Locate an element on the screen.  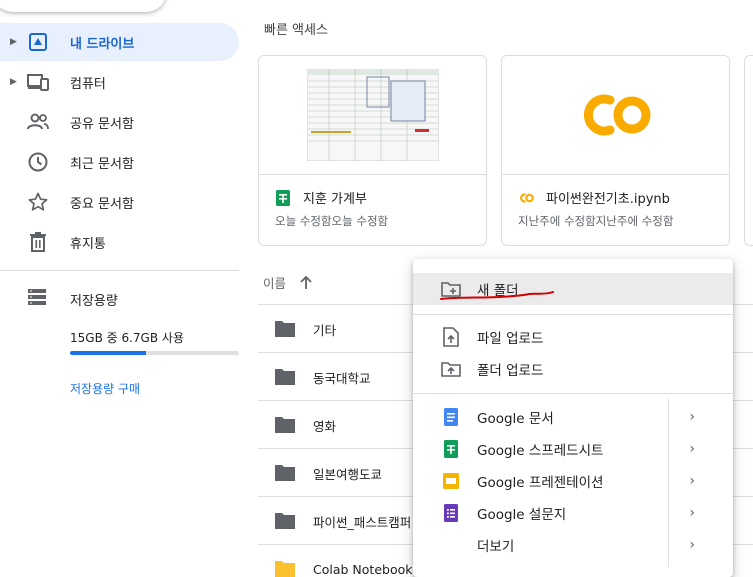
sidebar-item-label: 내 드라이브 is located at coordinates (102, 44).